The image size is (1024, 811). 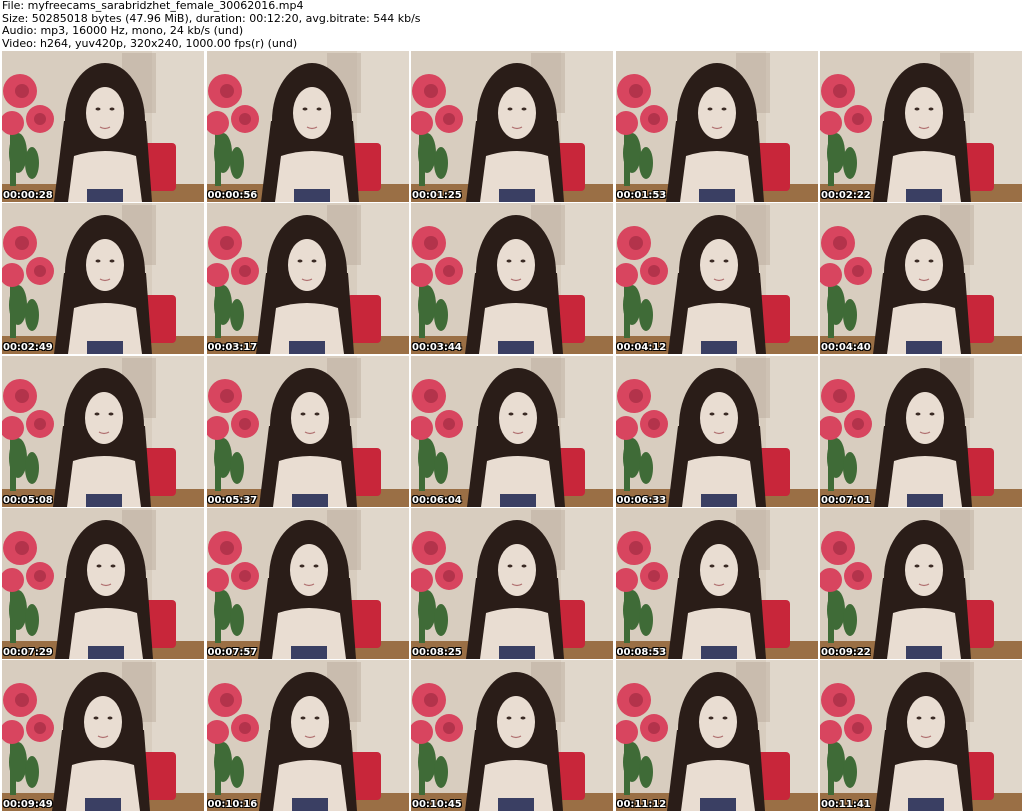 I want to click on video-thumbnail-1: 00:00:28, so click(x=103, y=126).